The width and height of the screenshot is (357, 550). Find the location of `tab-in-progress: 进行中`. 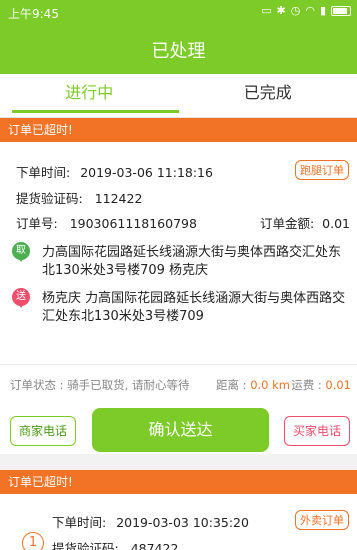

tab-in-progress: 进行中 is located at coordinates (89, 95).